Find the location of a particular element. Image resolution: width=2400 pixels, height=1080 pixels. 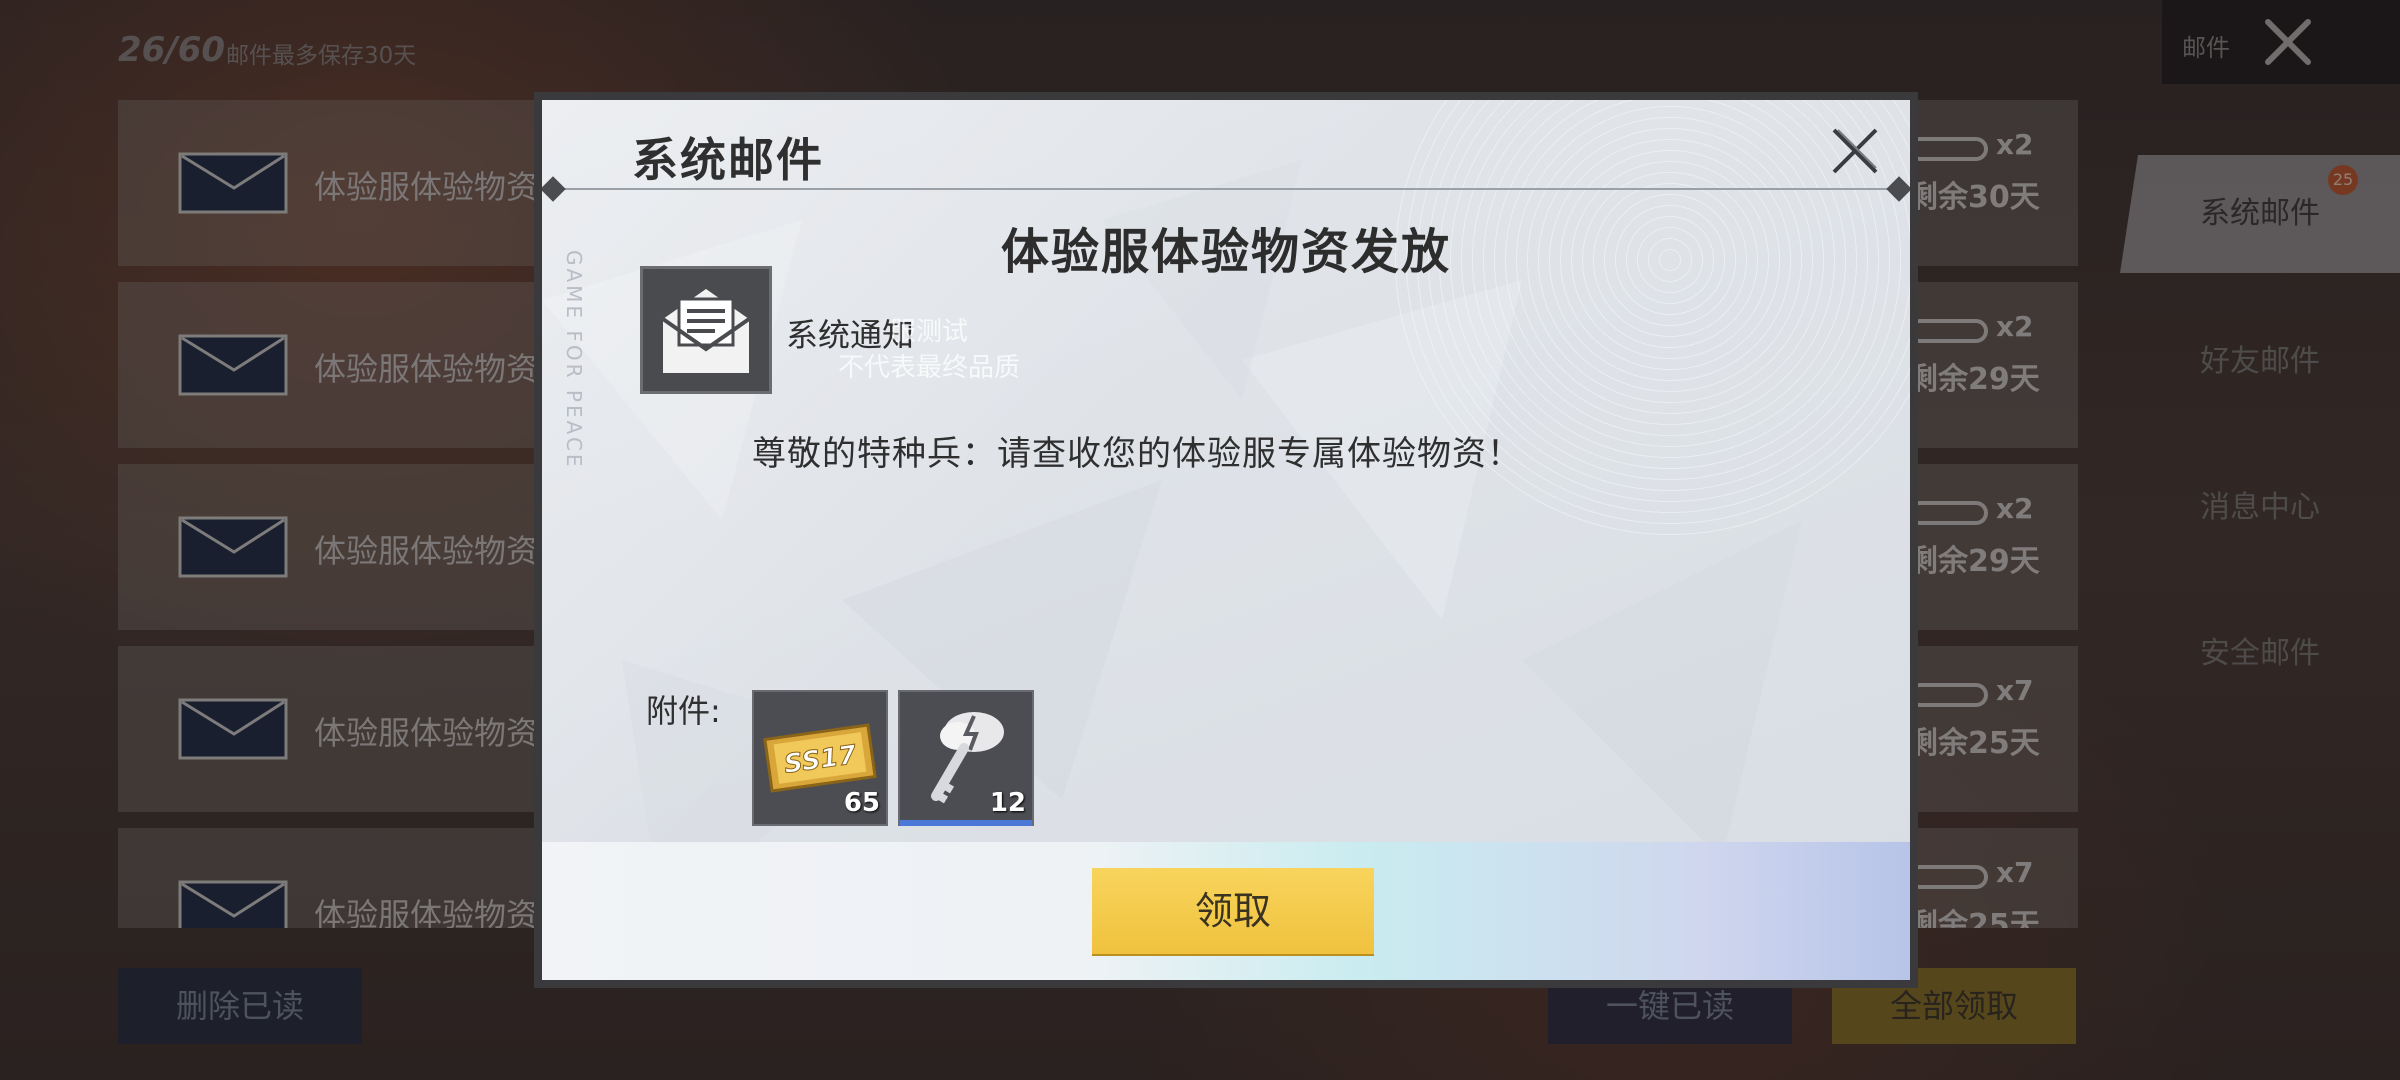

header-divider is located at coordinates (1226, 189).